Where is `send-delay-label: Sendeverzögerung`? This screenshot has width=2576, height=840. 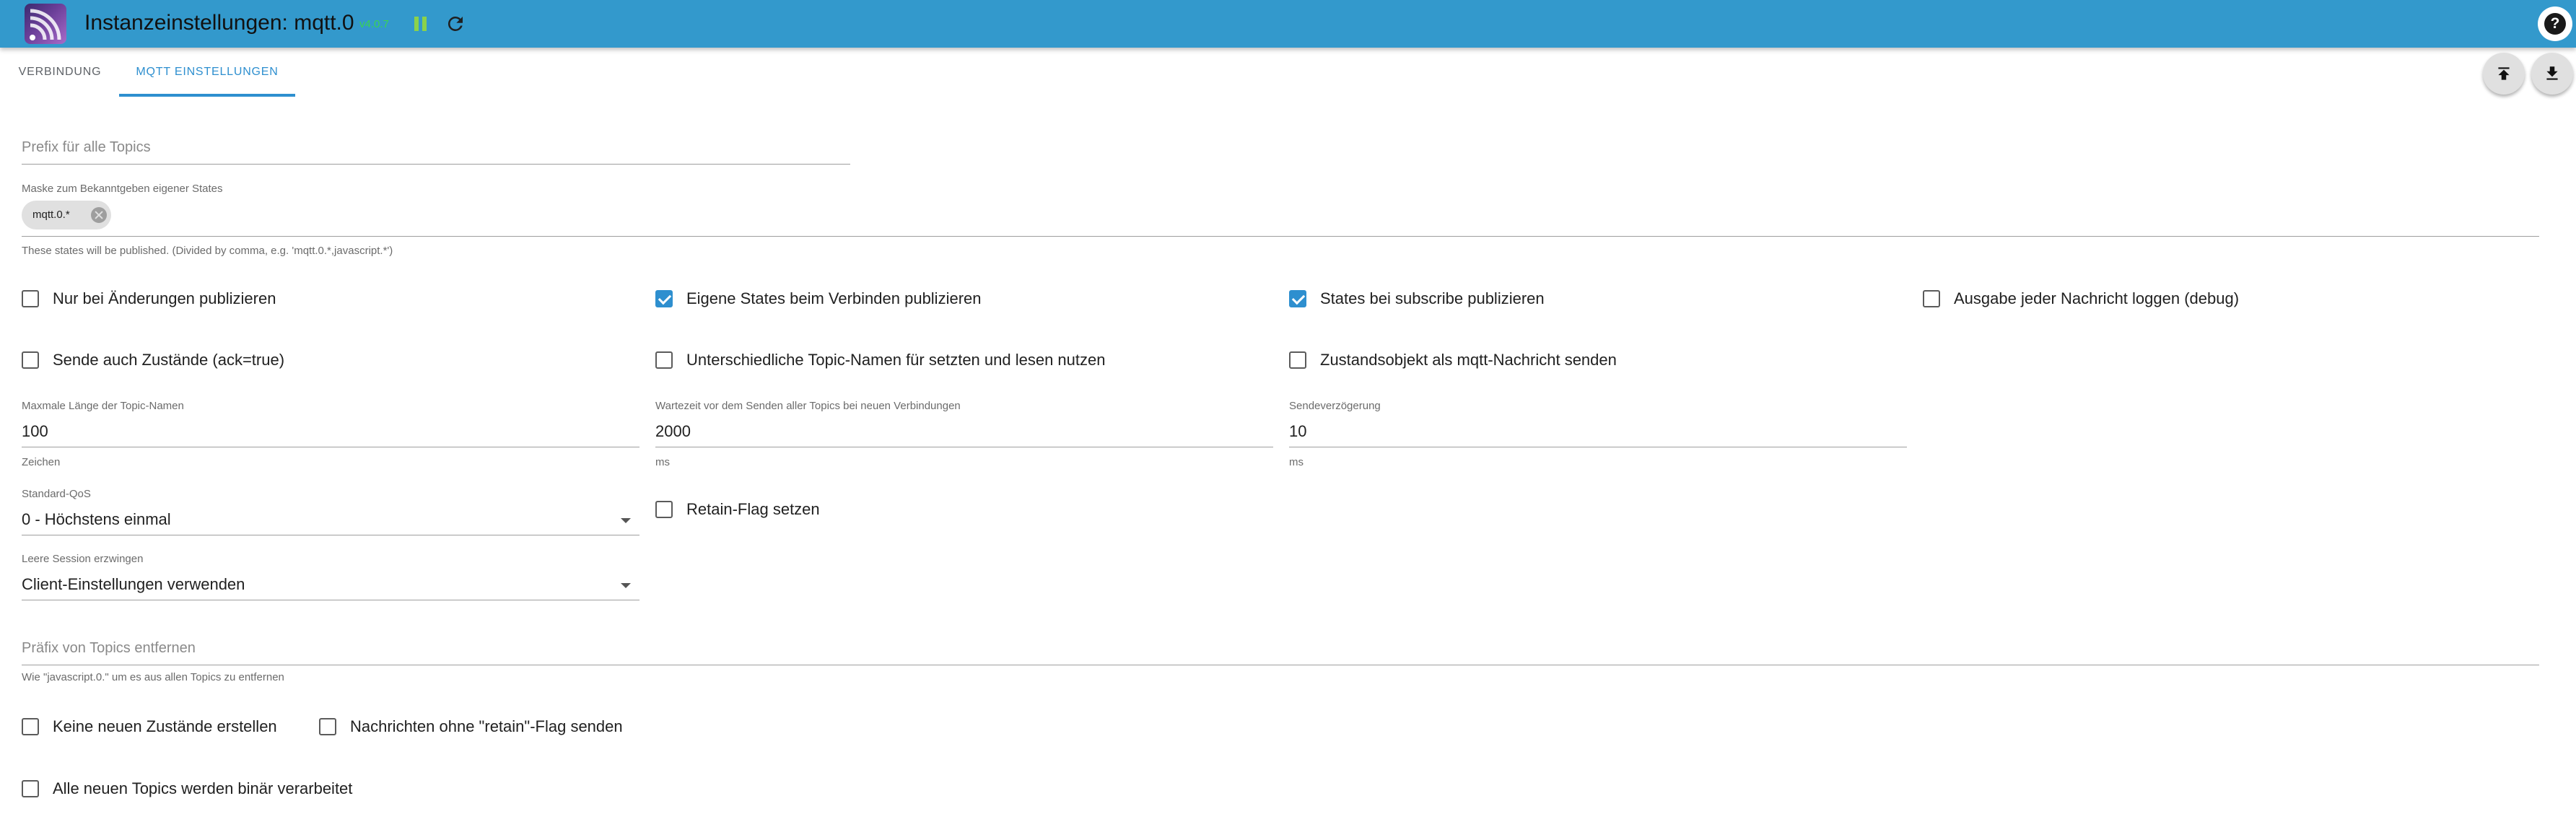 send-delay-label: Sendeverzögerung is located at coordinates (1335, 406).